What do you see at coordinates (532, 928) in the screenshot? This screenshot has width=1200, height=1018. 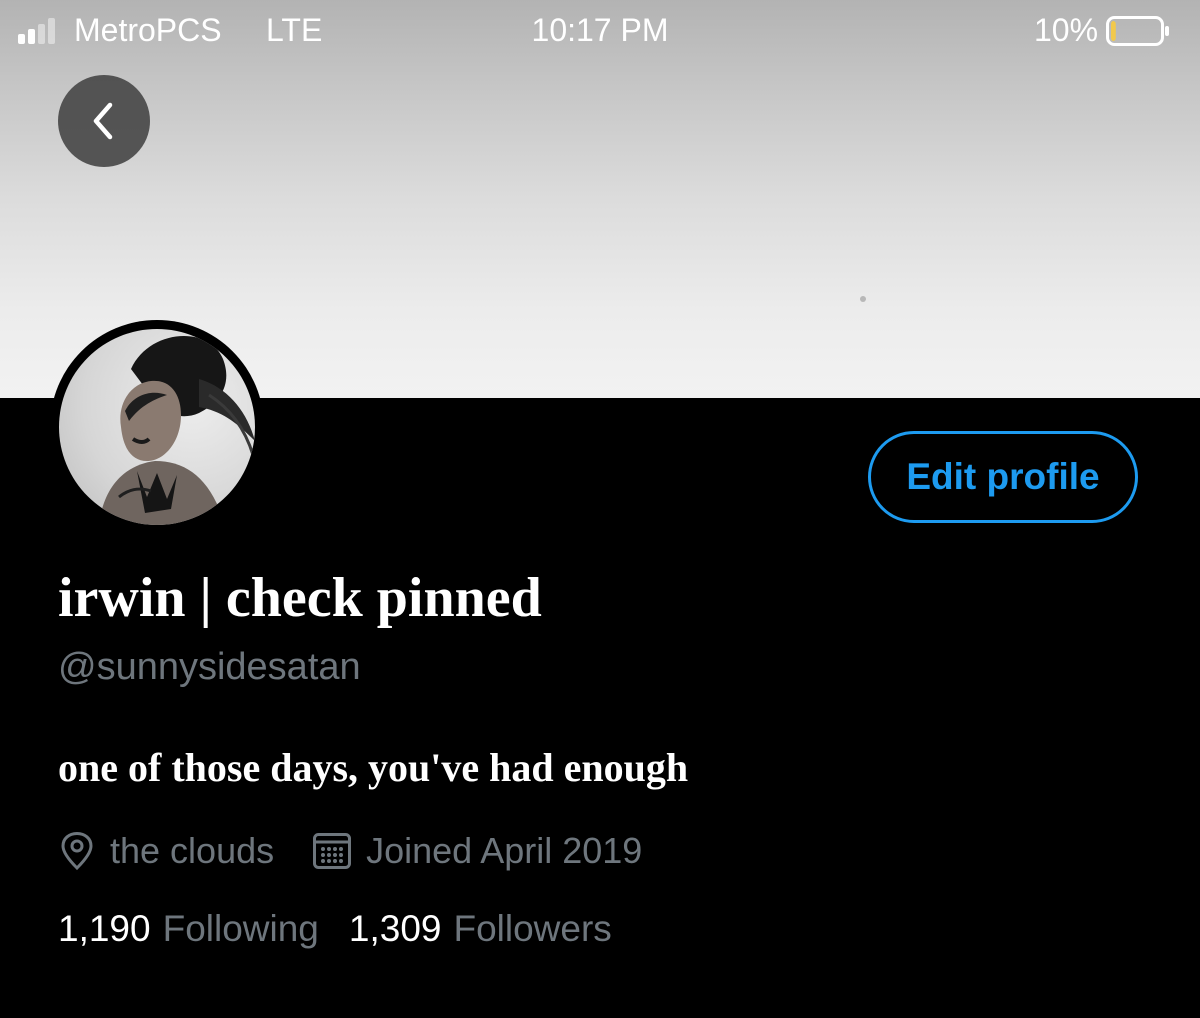 I see `followers-label: Followers` at bounding box center [532, 928].